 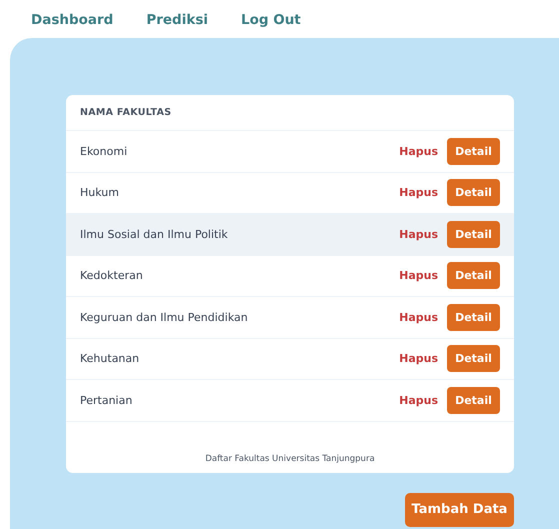 I want to click on faculty-name: Ekonomi, so click(x=104, y=151).